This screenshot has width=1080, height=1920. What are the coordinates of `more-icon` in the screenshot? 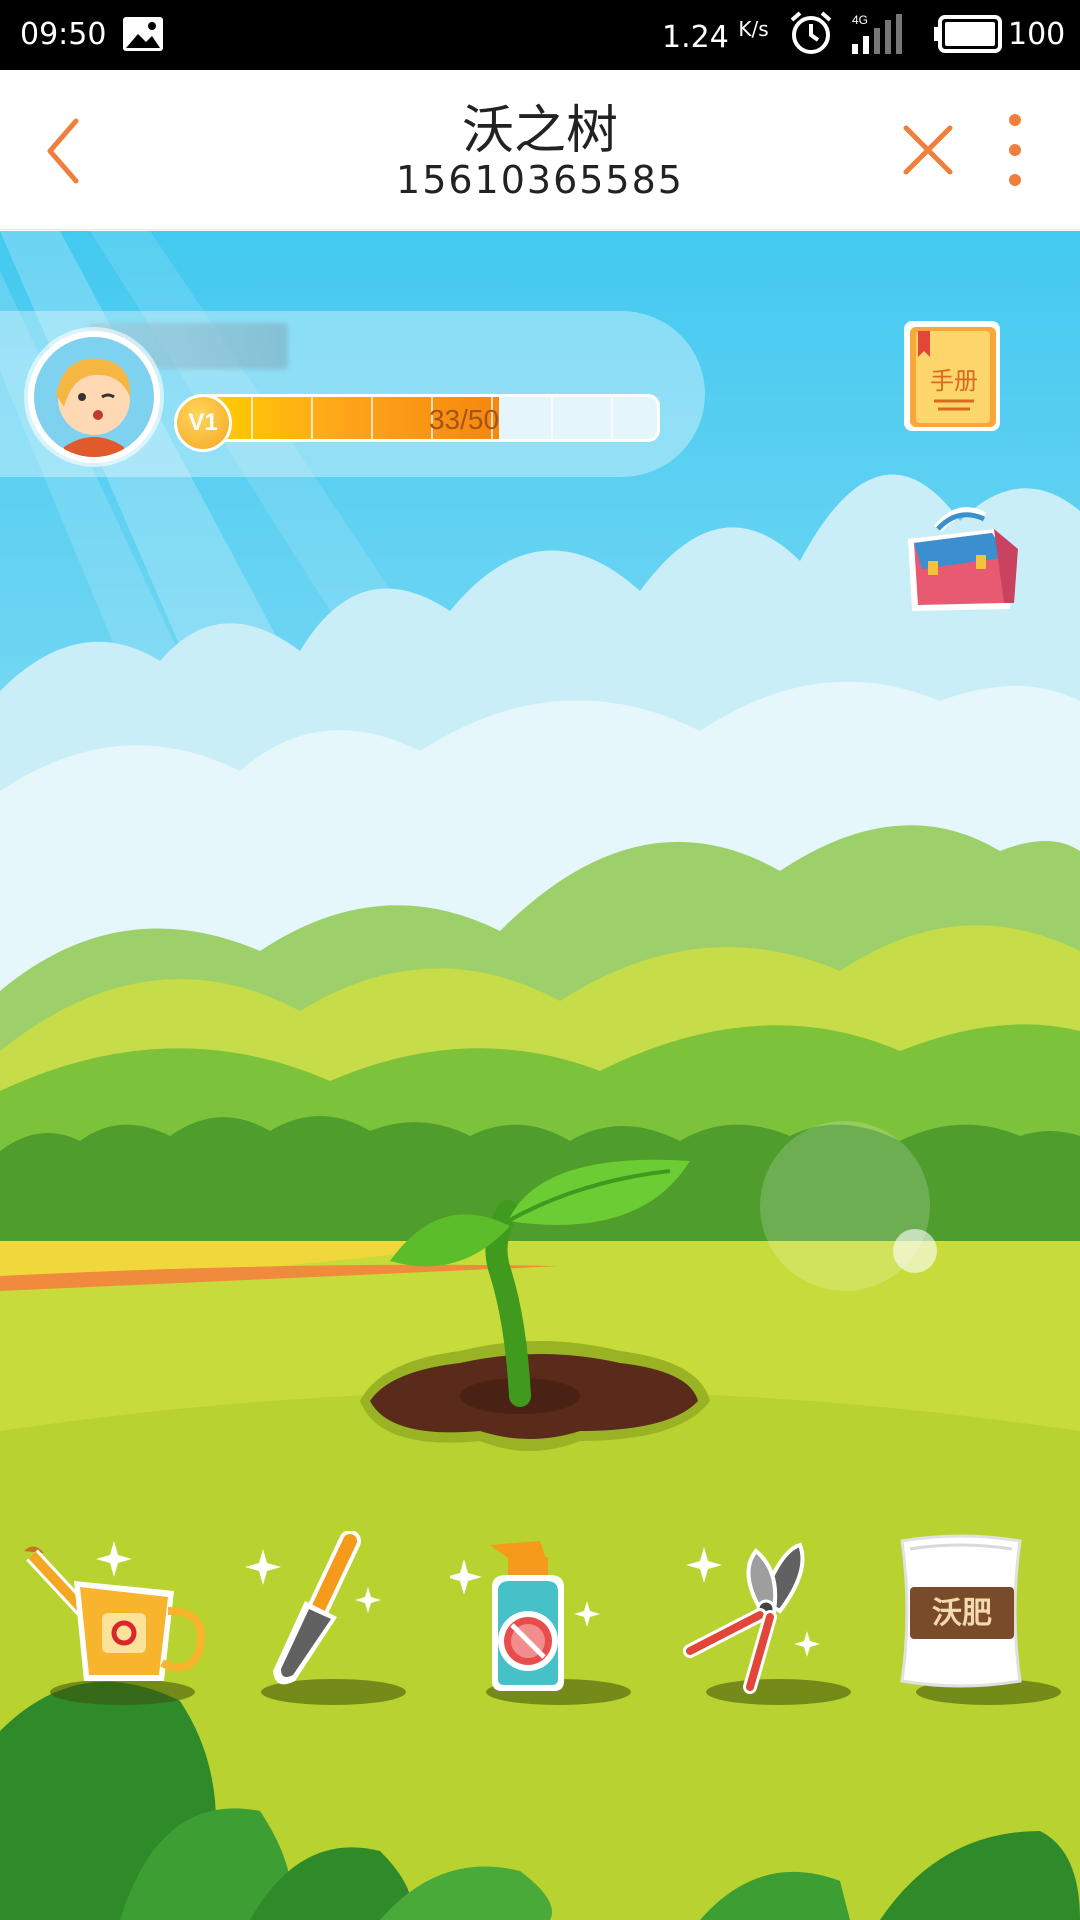 It's located at (1015, 150).